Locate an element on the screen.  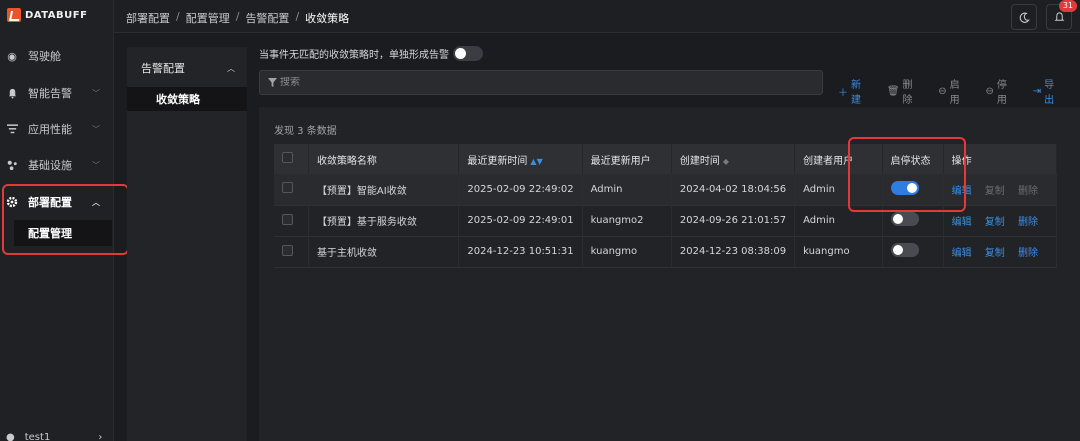
cockpit-icon: ◉ is located at coordinates (12, 56).